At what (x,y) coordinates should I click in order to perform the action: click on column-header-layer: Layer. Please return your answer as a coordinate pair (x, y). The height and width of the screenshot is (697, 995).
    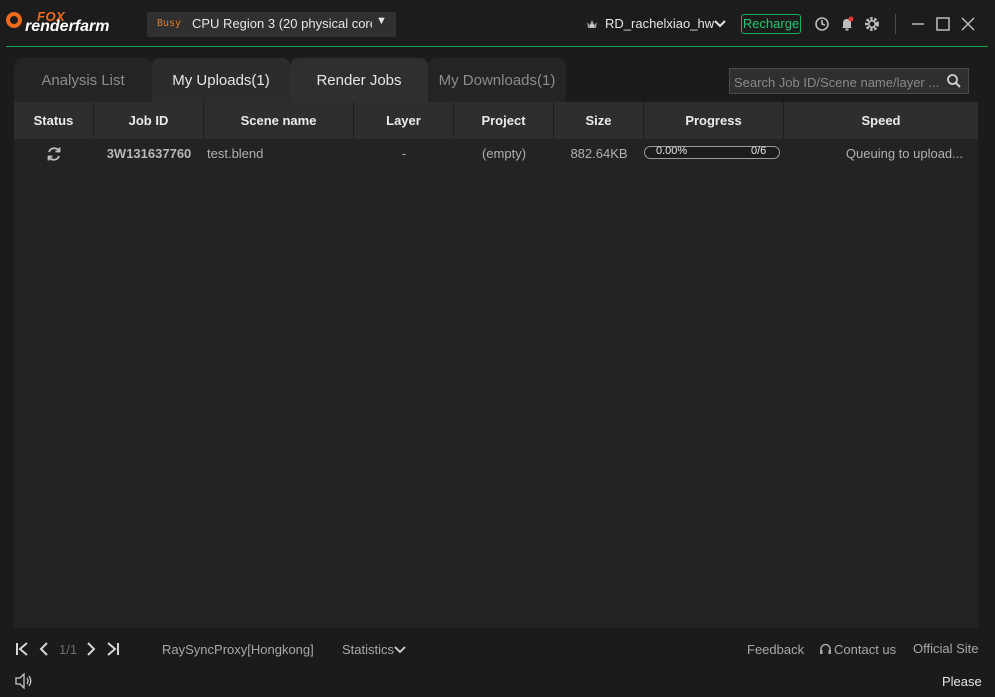
    Looking at the image, I should click on (404, 120).